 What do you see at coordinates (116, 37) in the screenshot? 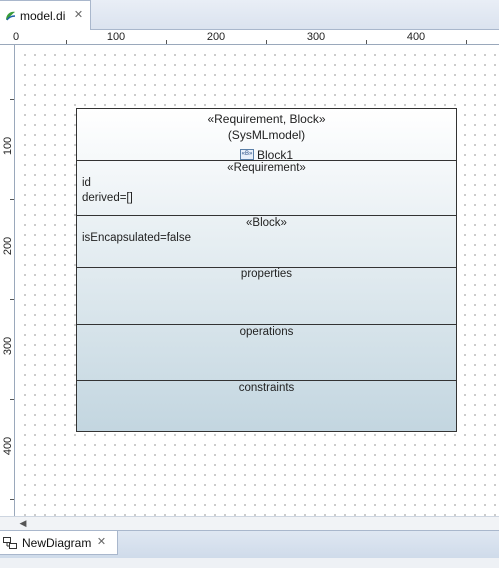
I see `ruler-top-label: 100` at bounding box center [116, 37].